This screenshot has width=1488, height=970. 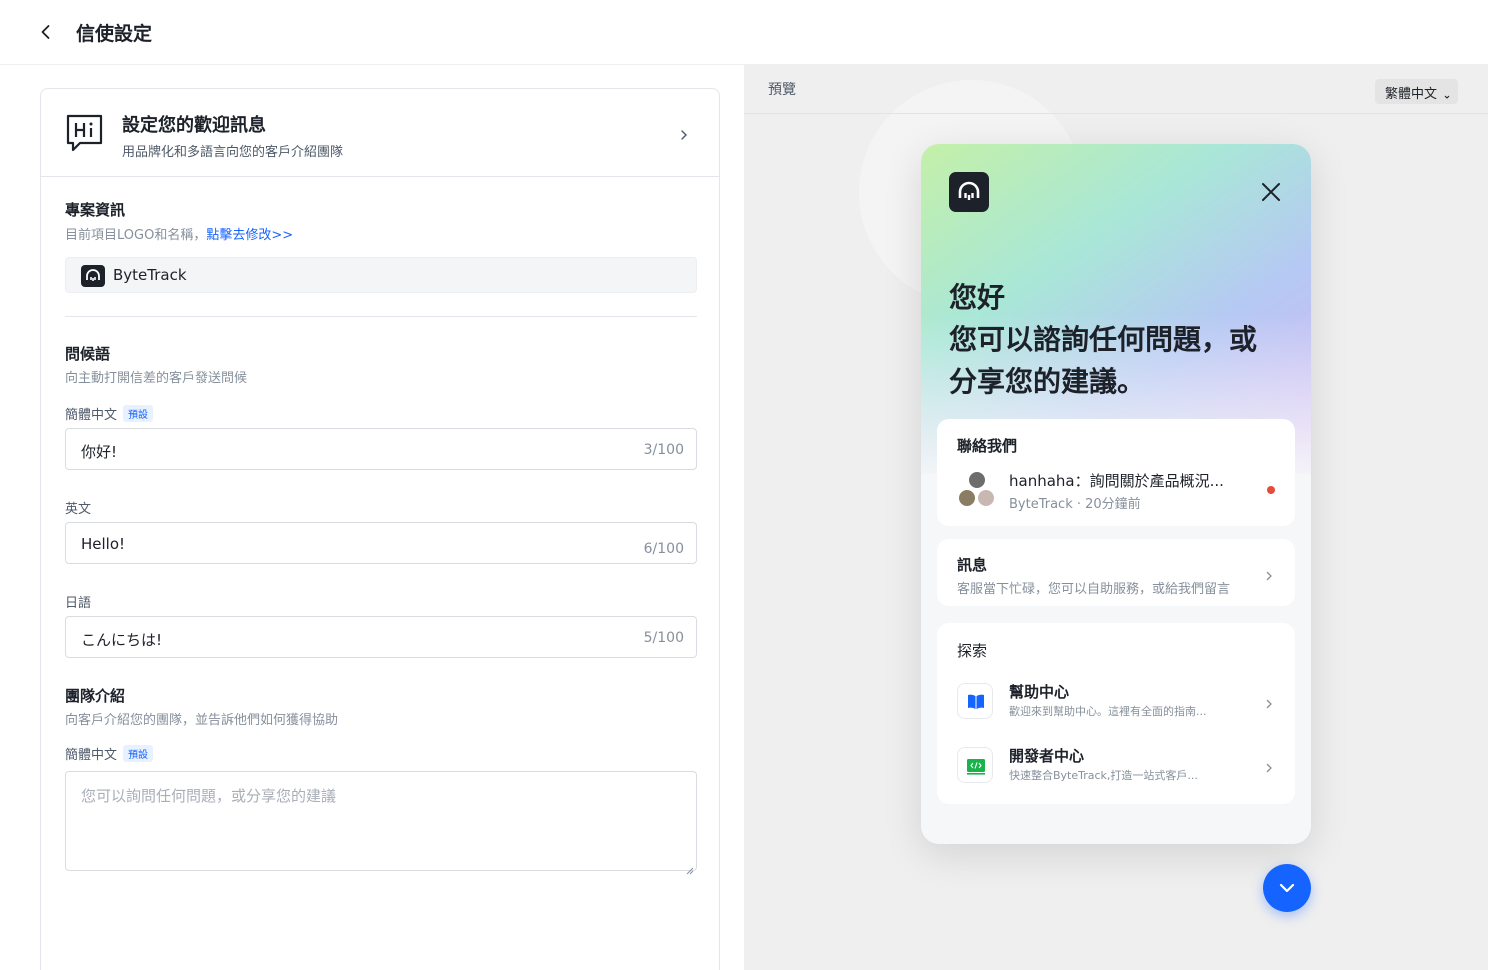 I want to click on textarea-placeholder: 您可以詢問任何問題，或分享您的建議, so click(x=209, y=796).